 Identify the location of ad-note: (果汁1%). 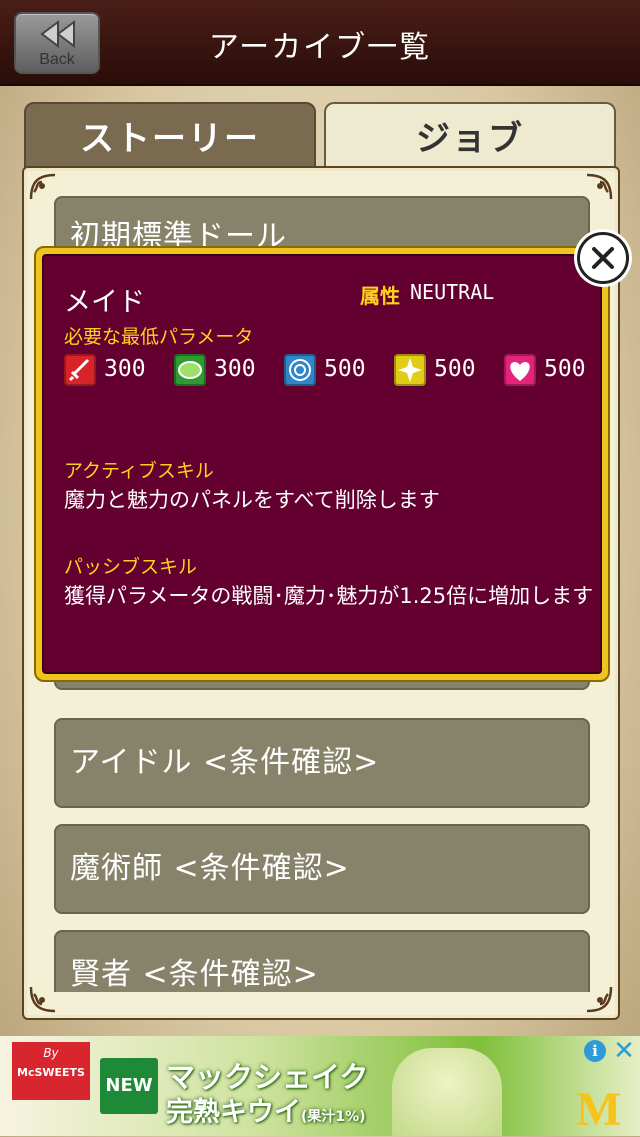
(333, 1117).